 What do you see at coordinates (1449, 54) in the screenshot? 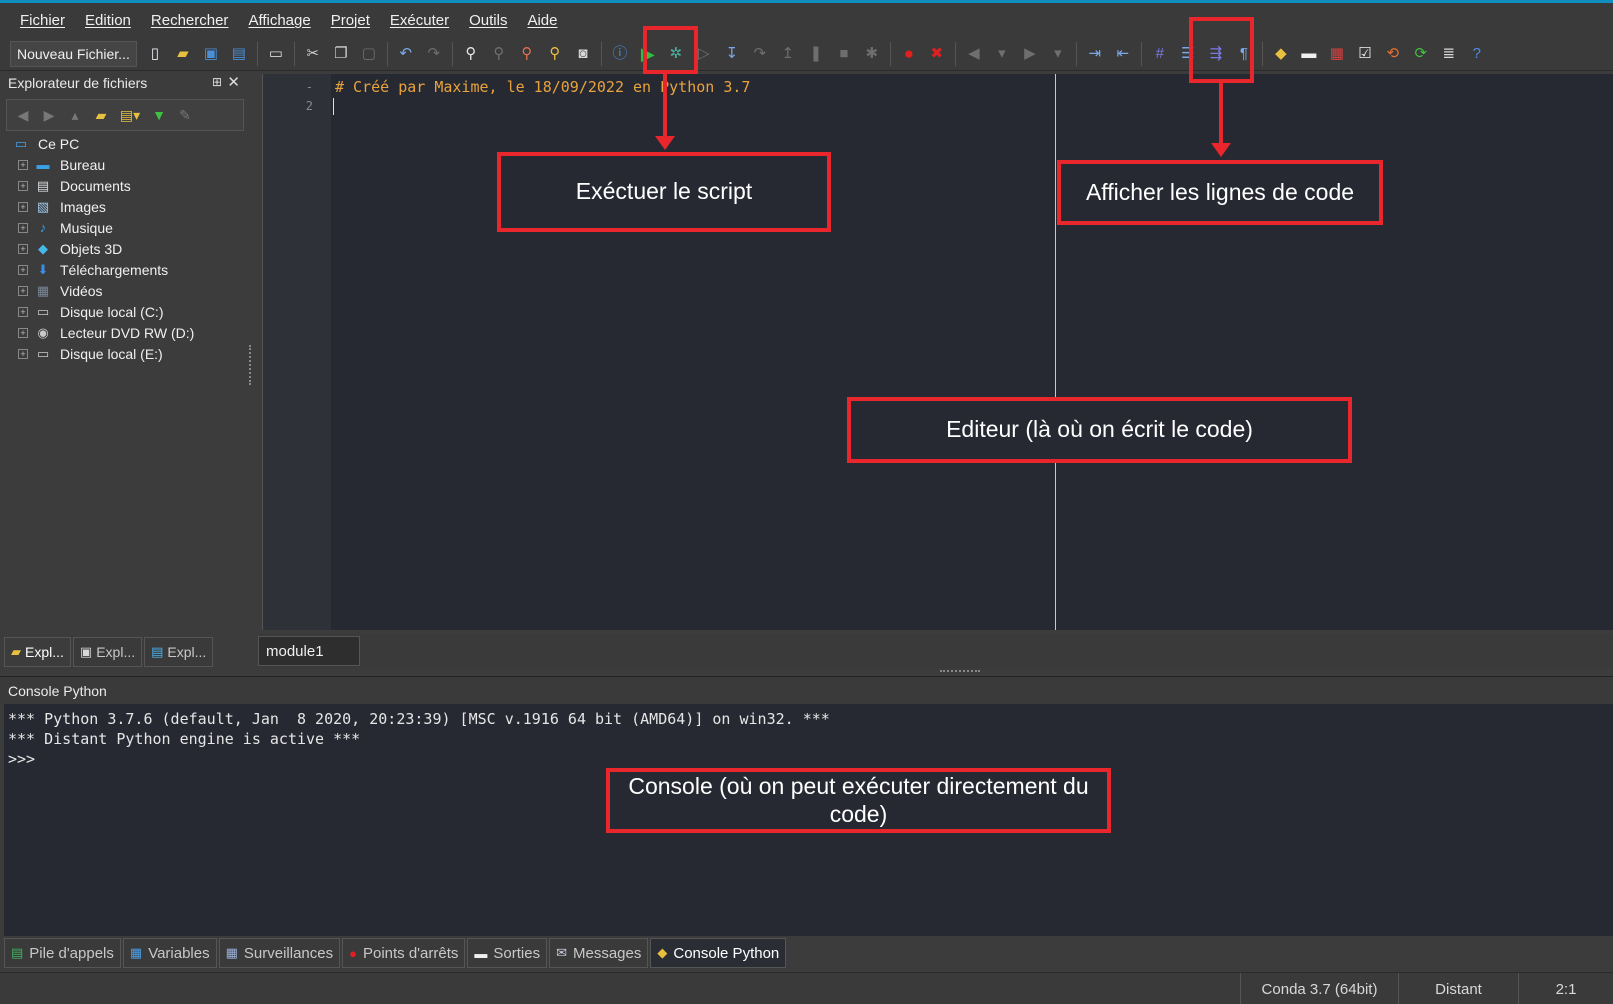
I see `database-icon: ≣` at bounding box center [1449, 54].